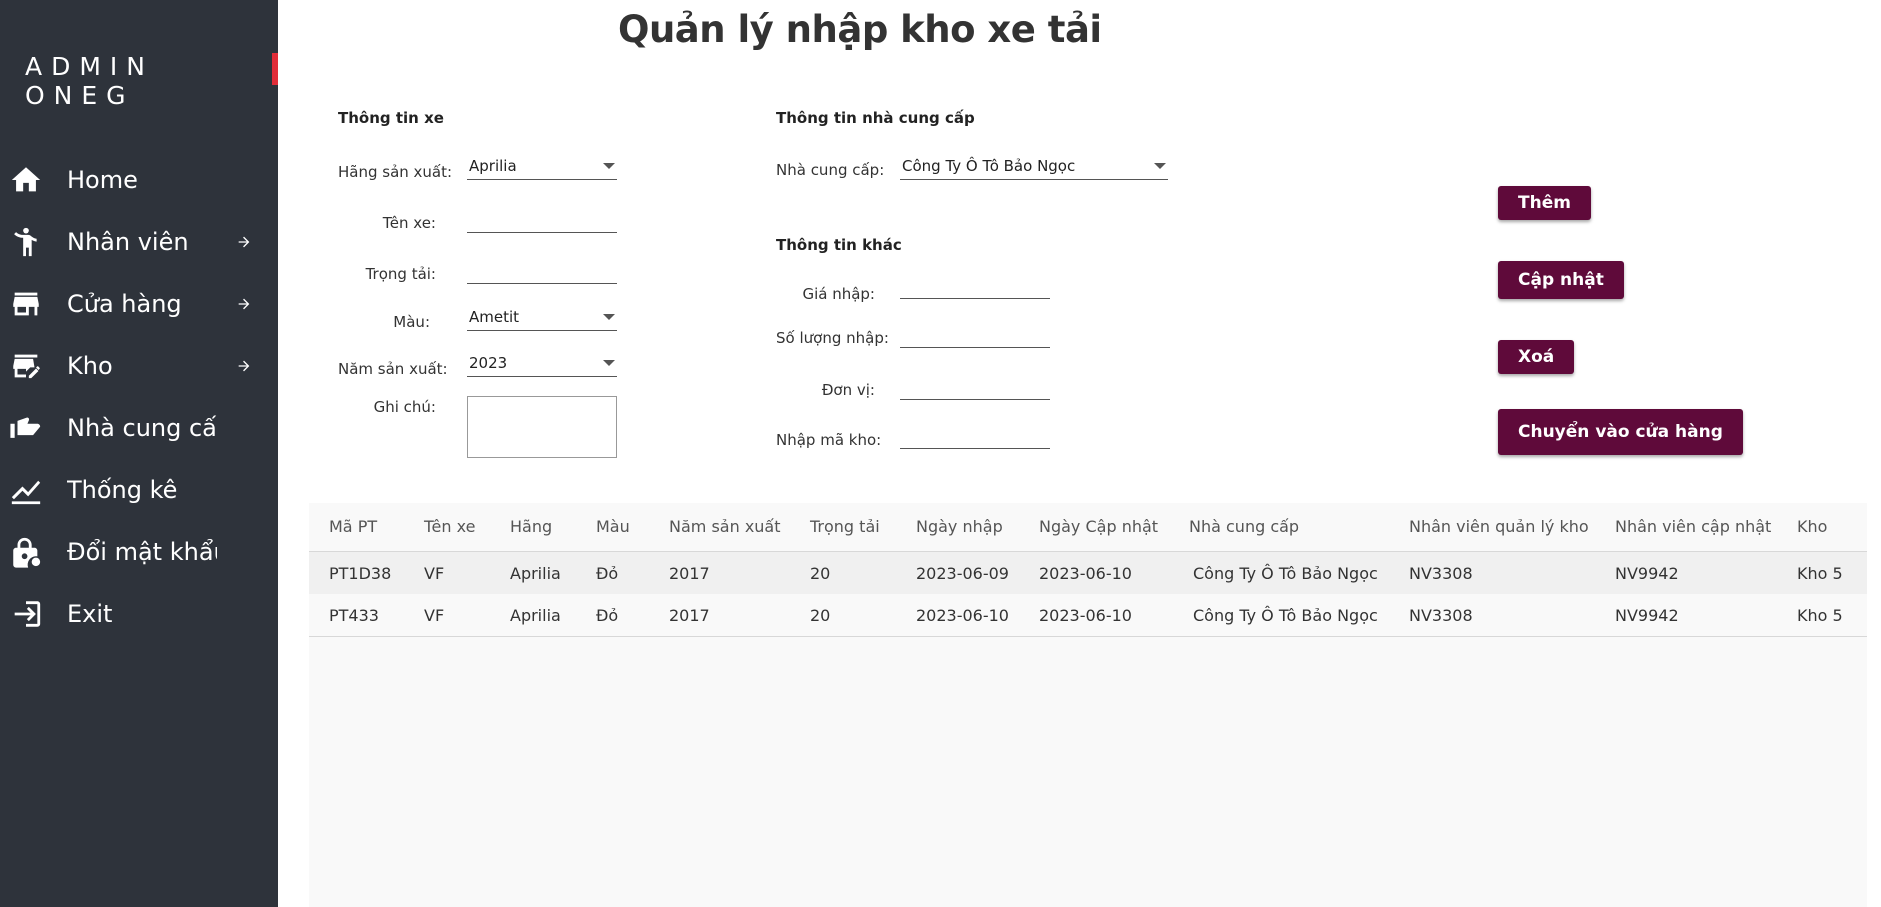 This screenshot has width=1881, height=907. Describe the element at coordinates (959, 526) in the screenshot. I see `column-header: Ngày nhập` at that location.